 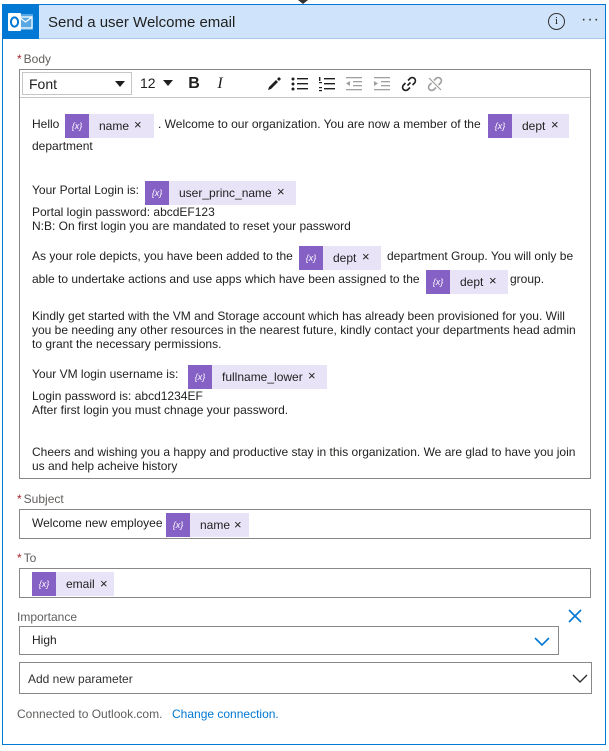 What do you see at coordinates (142, 22) in the screenshot?
I see `card-title: Send a user Welcome email` at bounding box center [142, 22].